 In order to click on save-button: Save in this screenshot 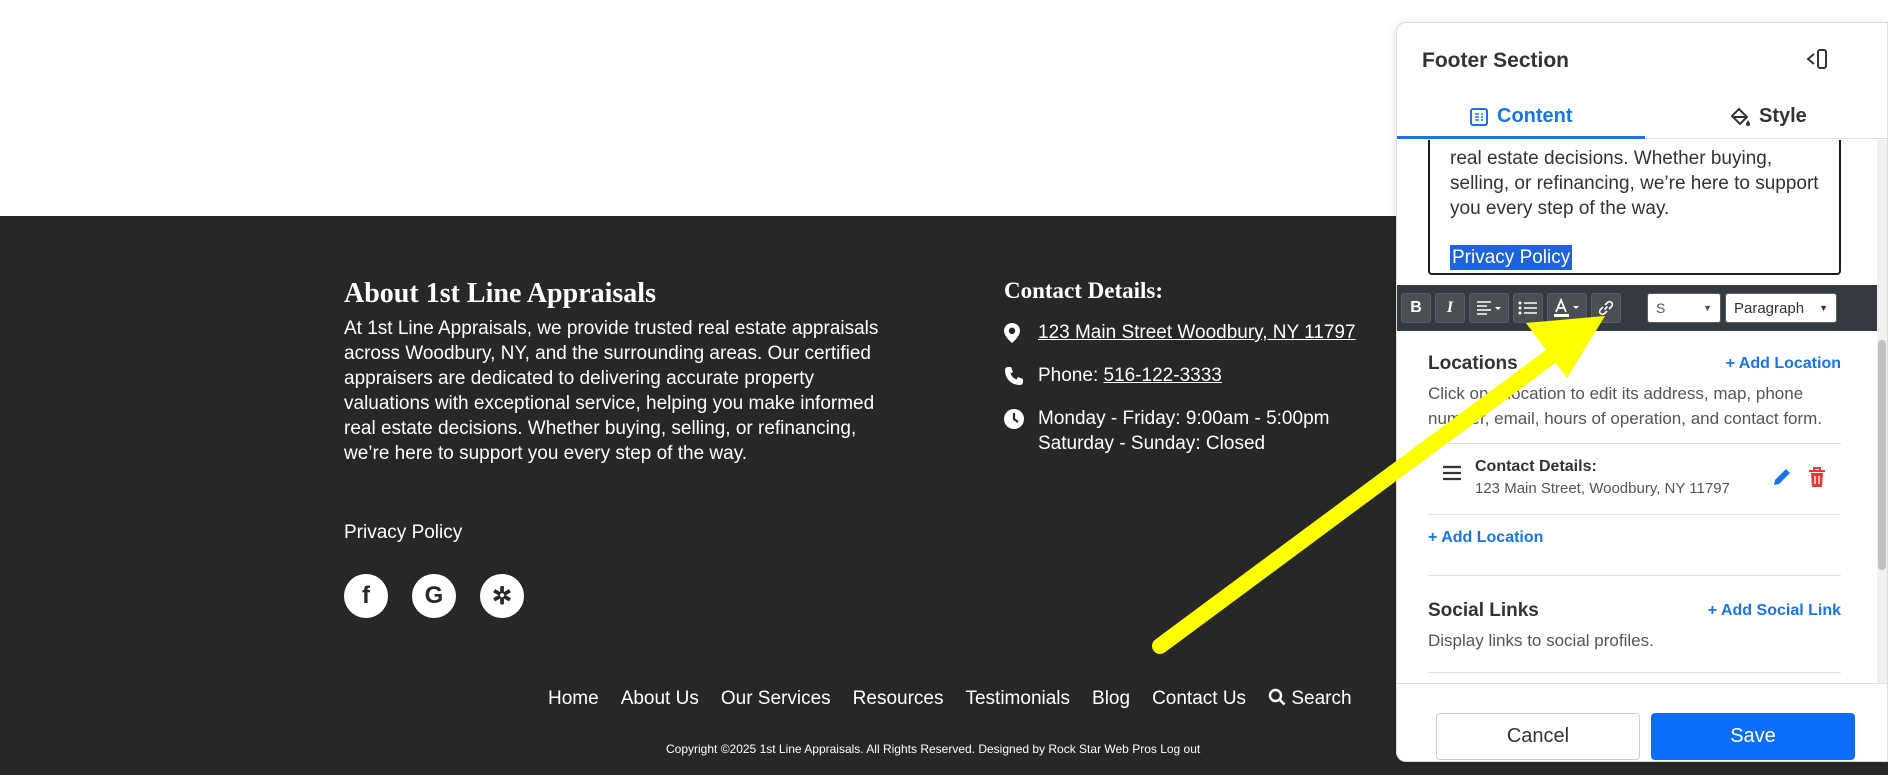, I will do `click(1753, 736)`.